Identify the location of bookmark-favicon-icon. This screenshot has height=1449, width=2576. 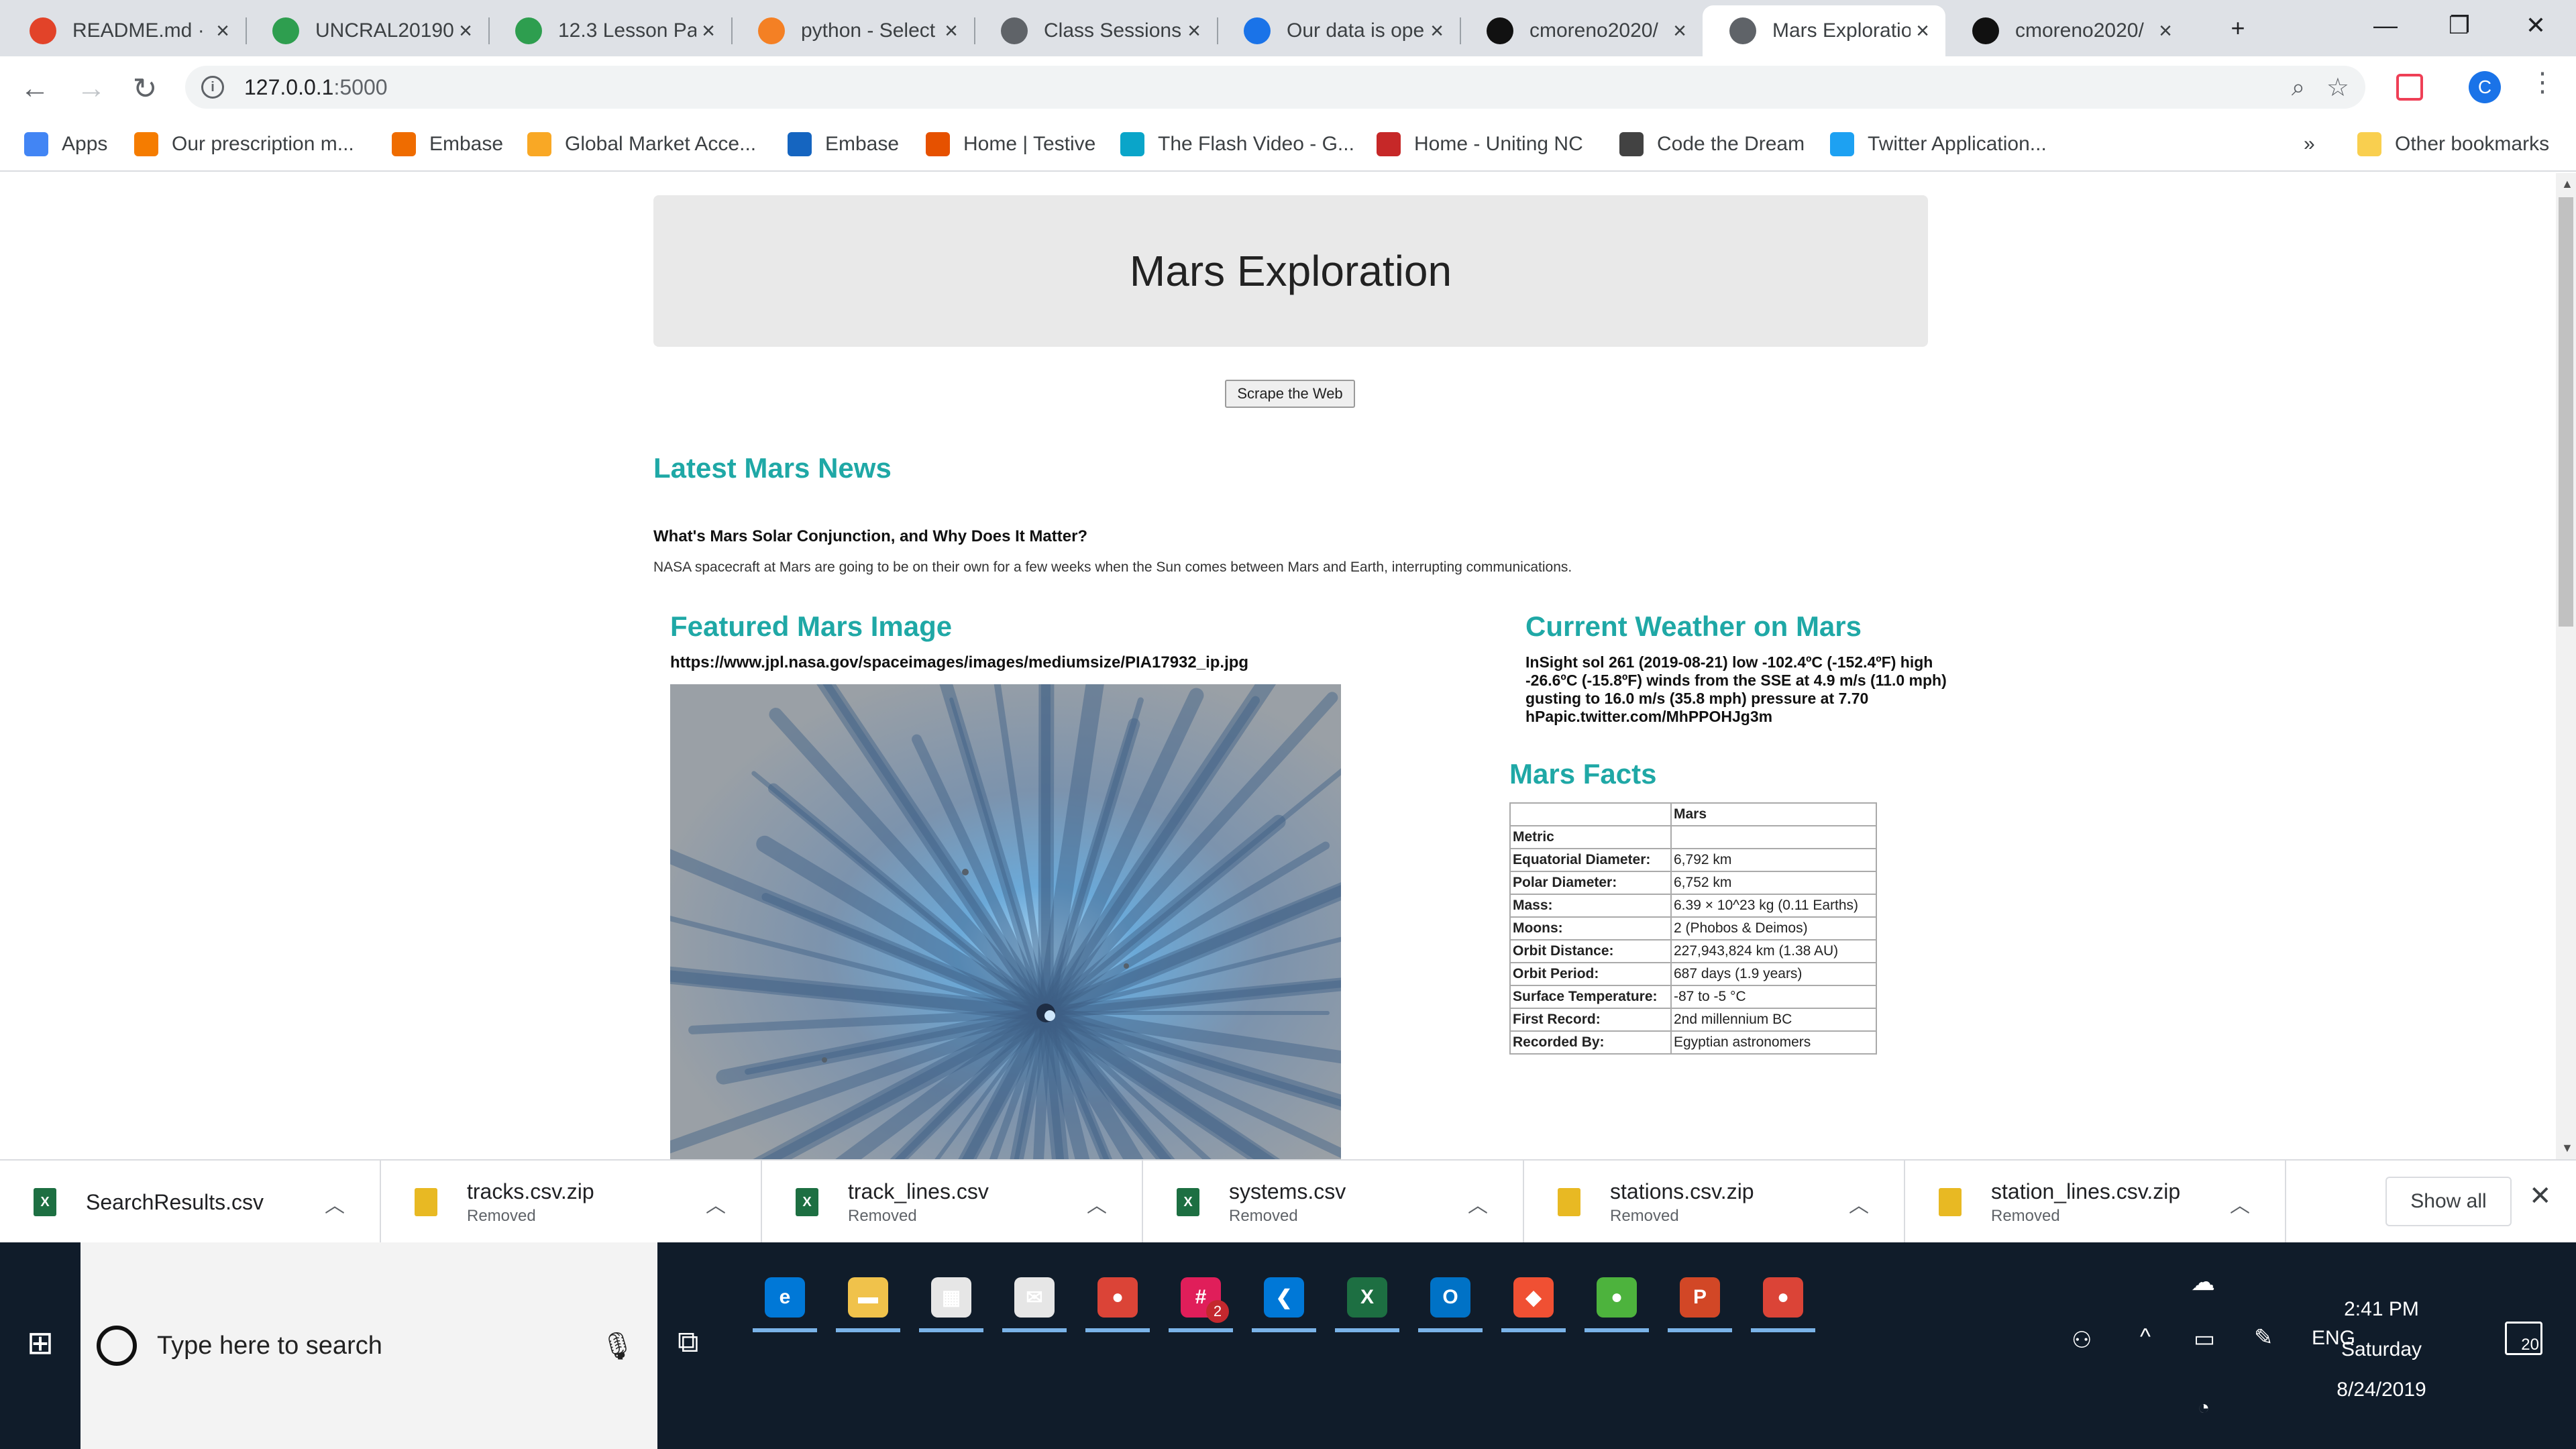
(800, 144).